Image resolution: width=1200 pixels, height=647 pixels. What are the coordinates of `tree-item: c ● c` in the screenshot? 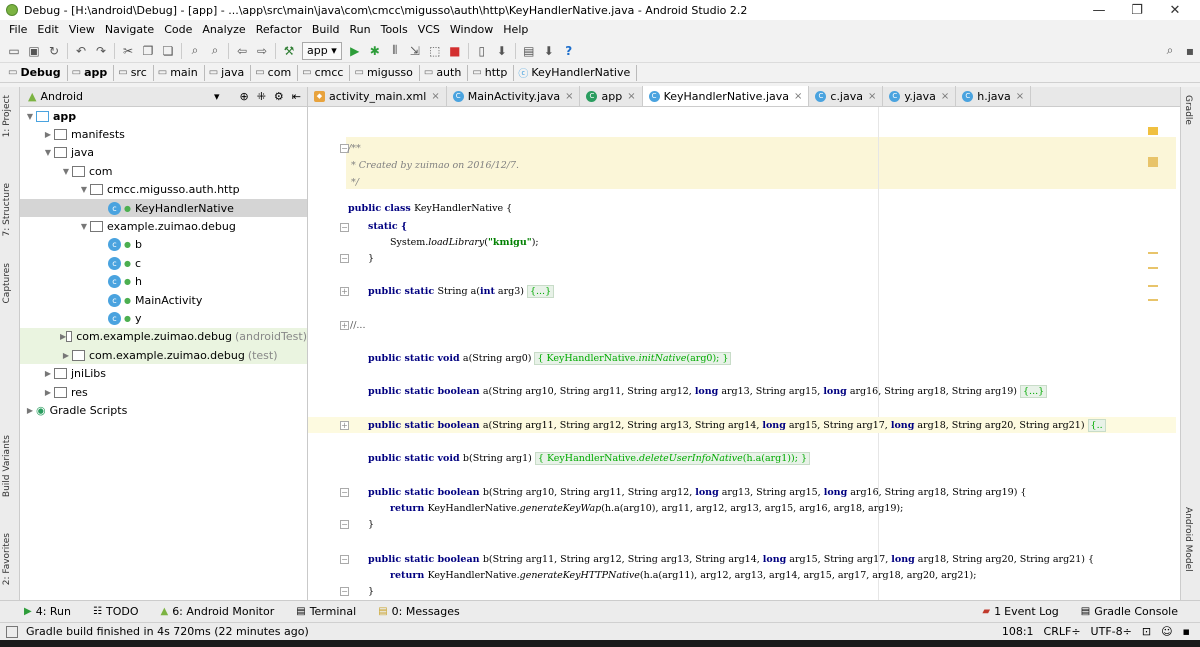 It's located at (163, 263).